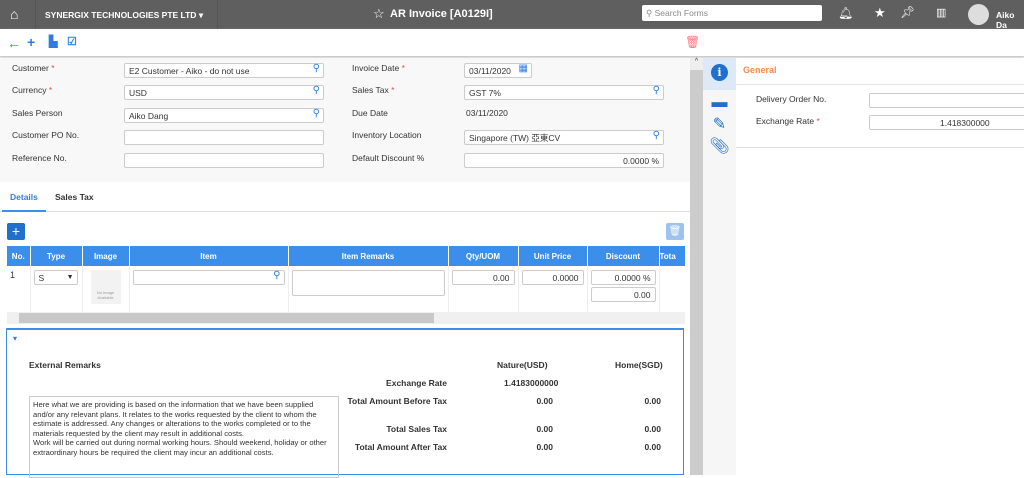 This screenshot has width=1024, height=478. I want to click on element: Currency, so click(29, 90).